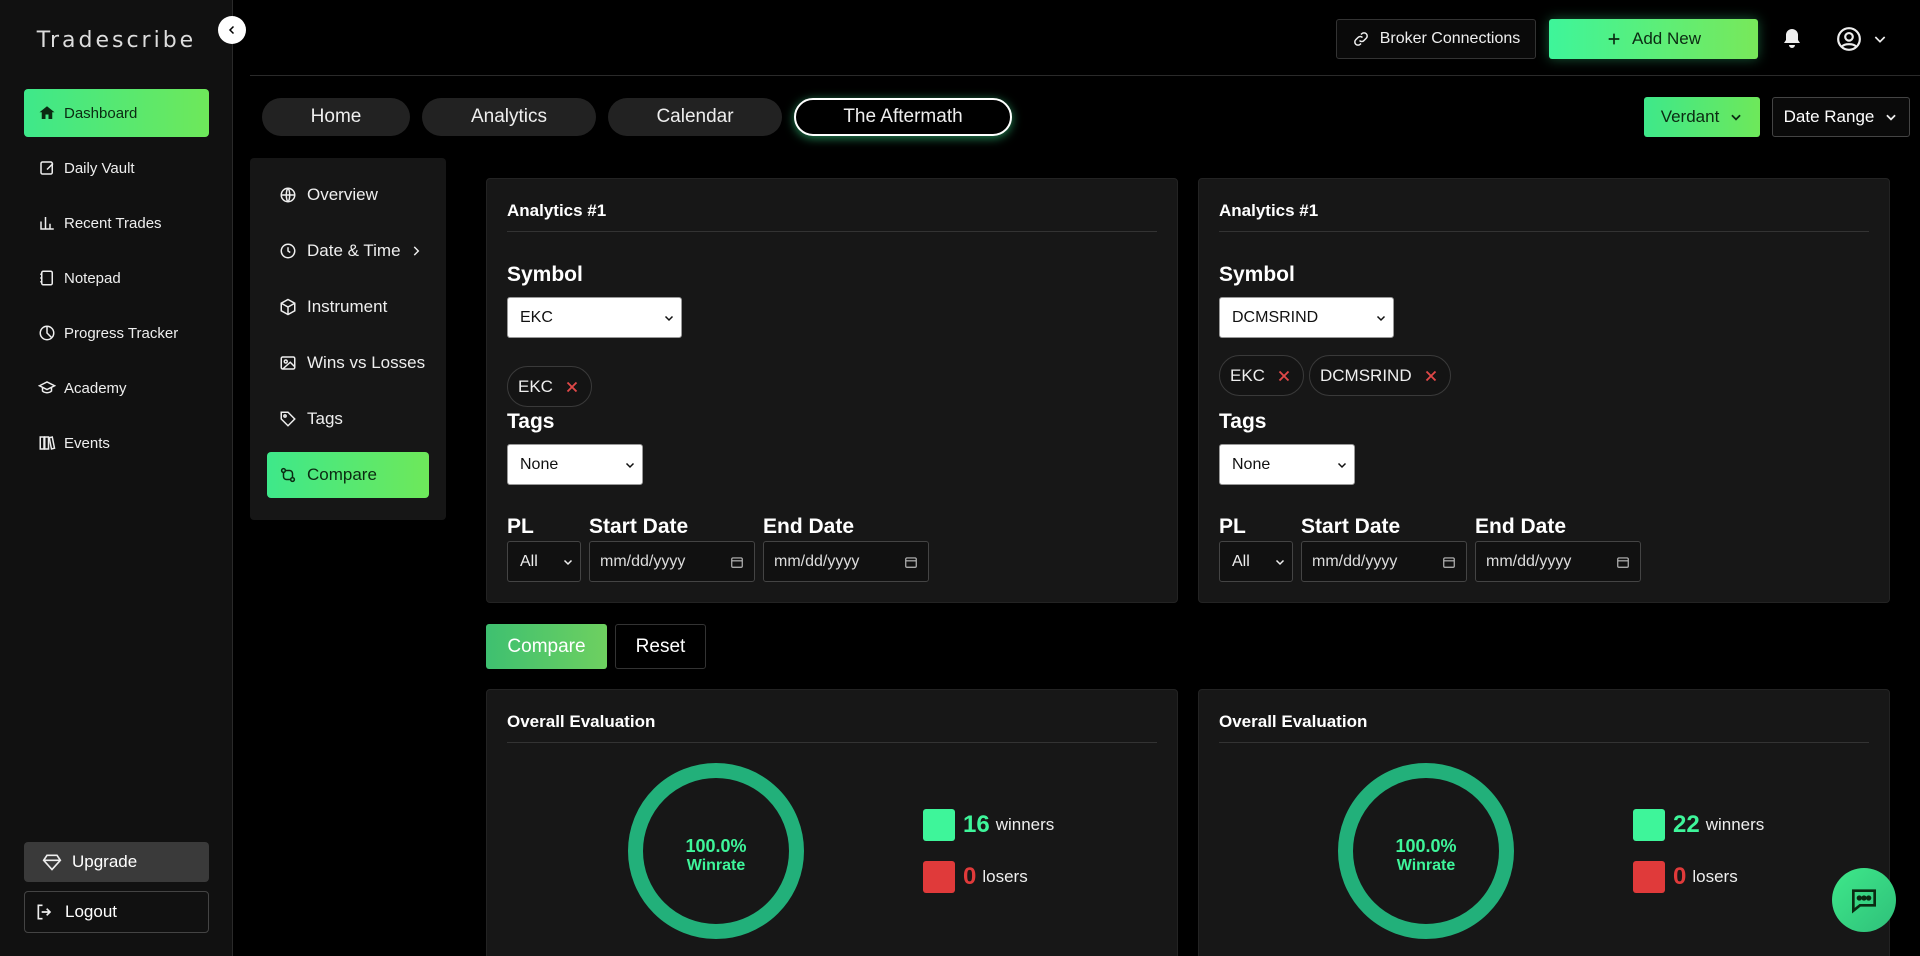 The height and width of the screenshot is (956, 1920). I want to click on compare-button: Compare, so click(546, 646).